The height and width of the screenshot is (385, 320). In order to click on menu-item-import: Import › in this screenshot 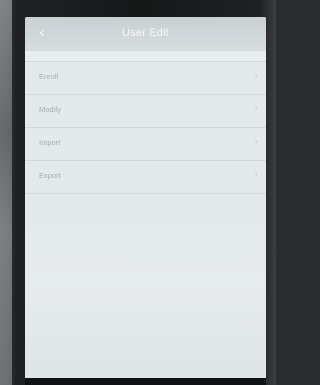, I will do `click(145, 144)`.